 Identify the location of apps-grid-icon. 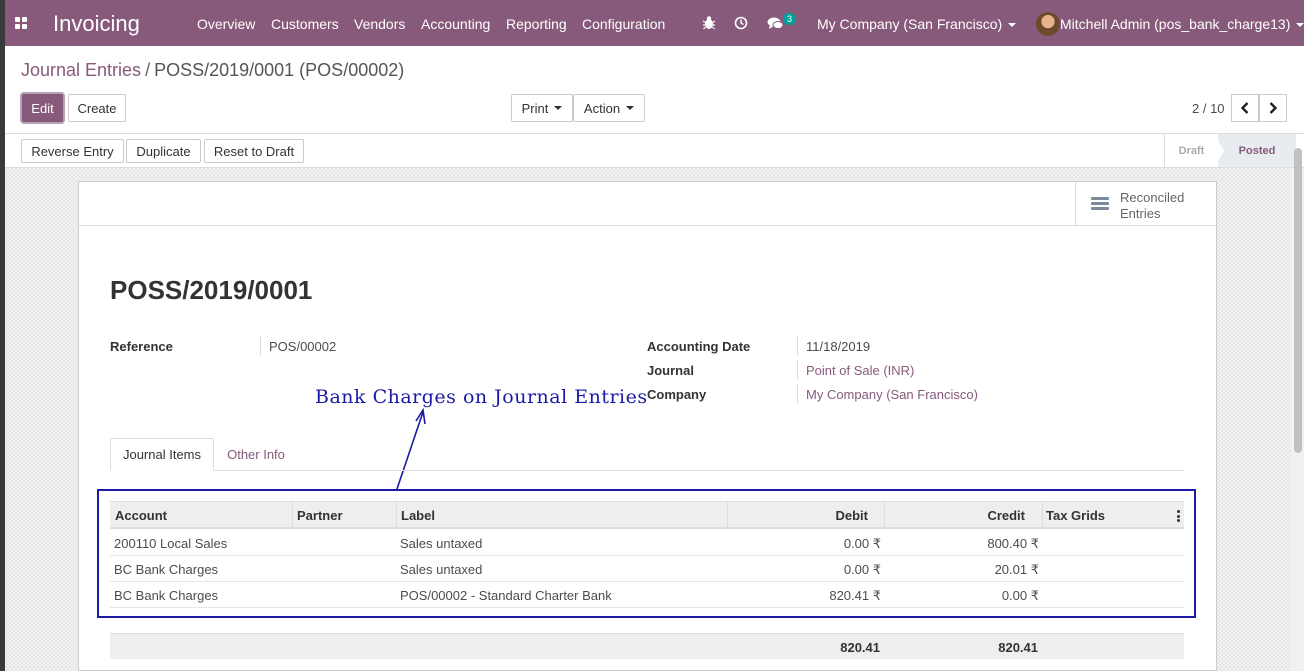
(21, 23).